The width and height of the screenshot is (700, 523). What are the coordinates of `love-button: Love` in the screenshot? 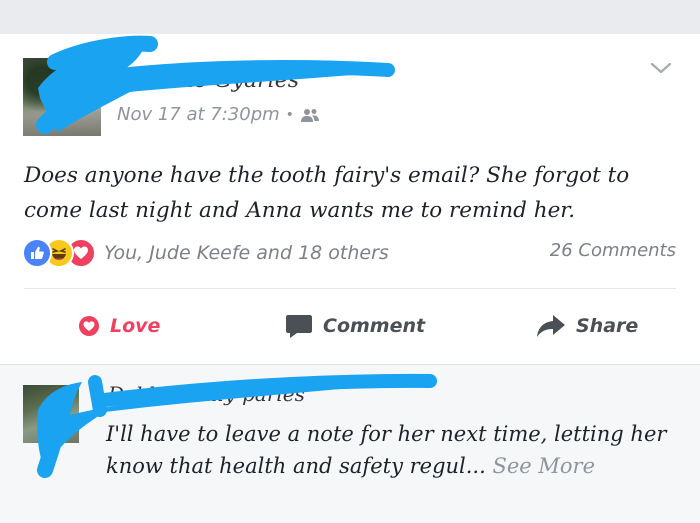 It's located at (119, 326).